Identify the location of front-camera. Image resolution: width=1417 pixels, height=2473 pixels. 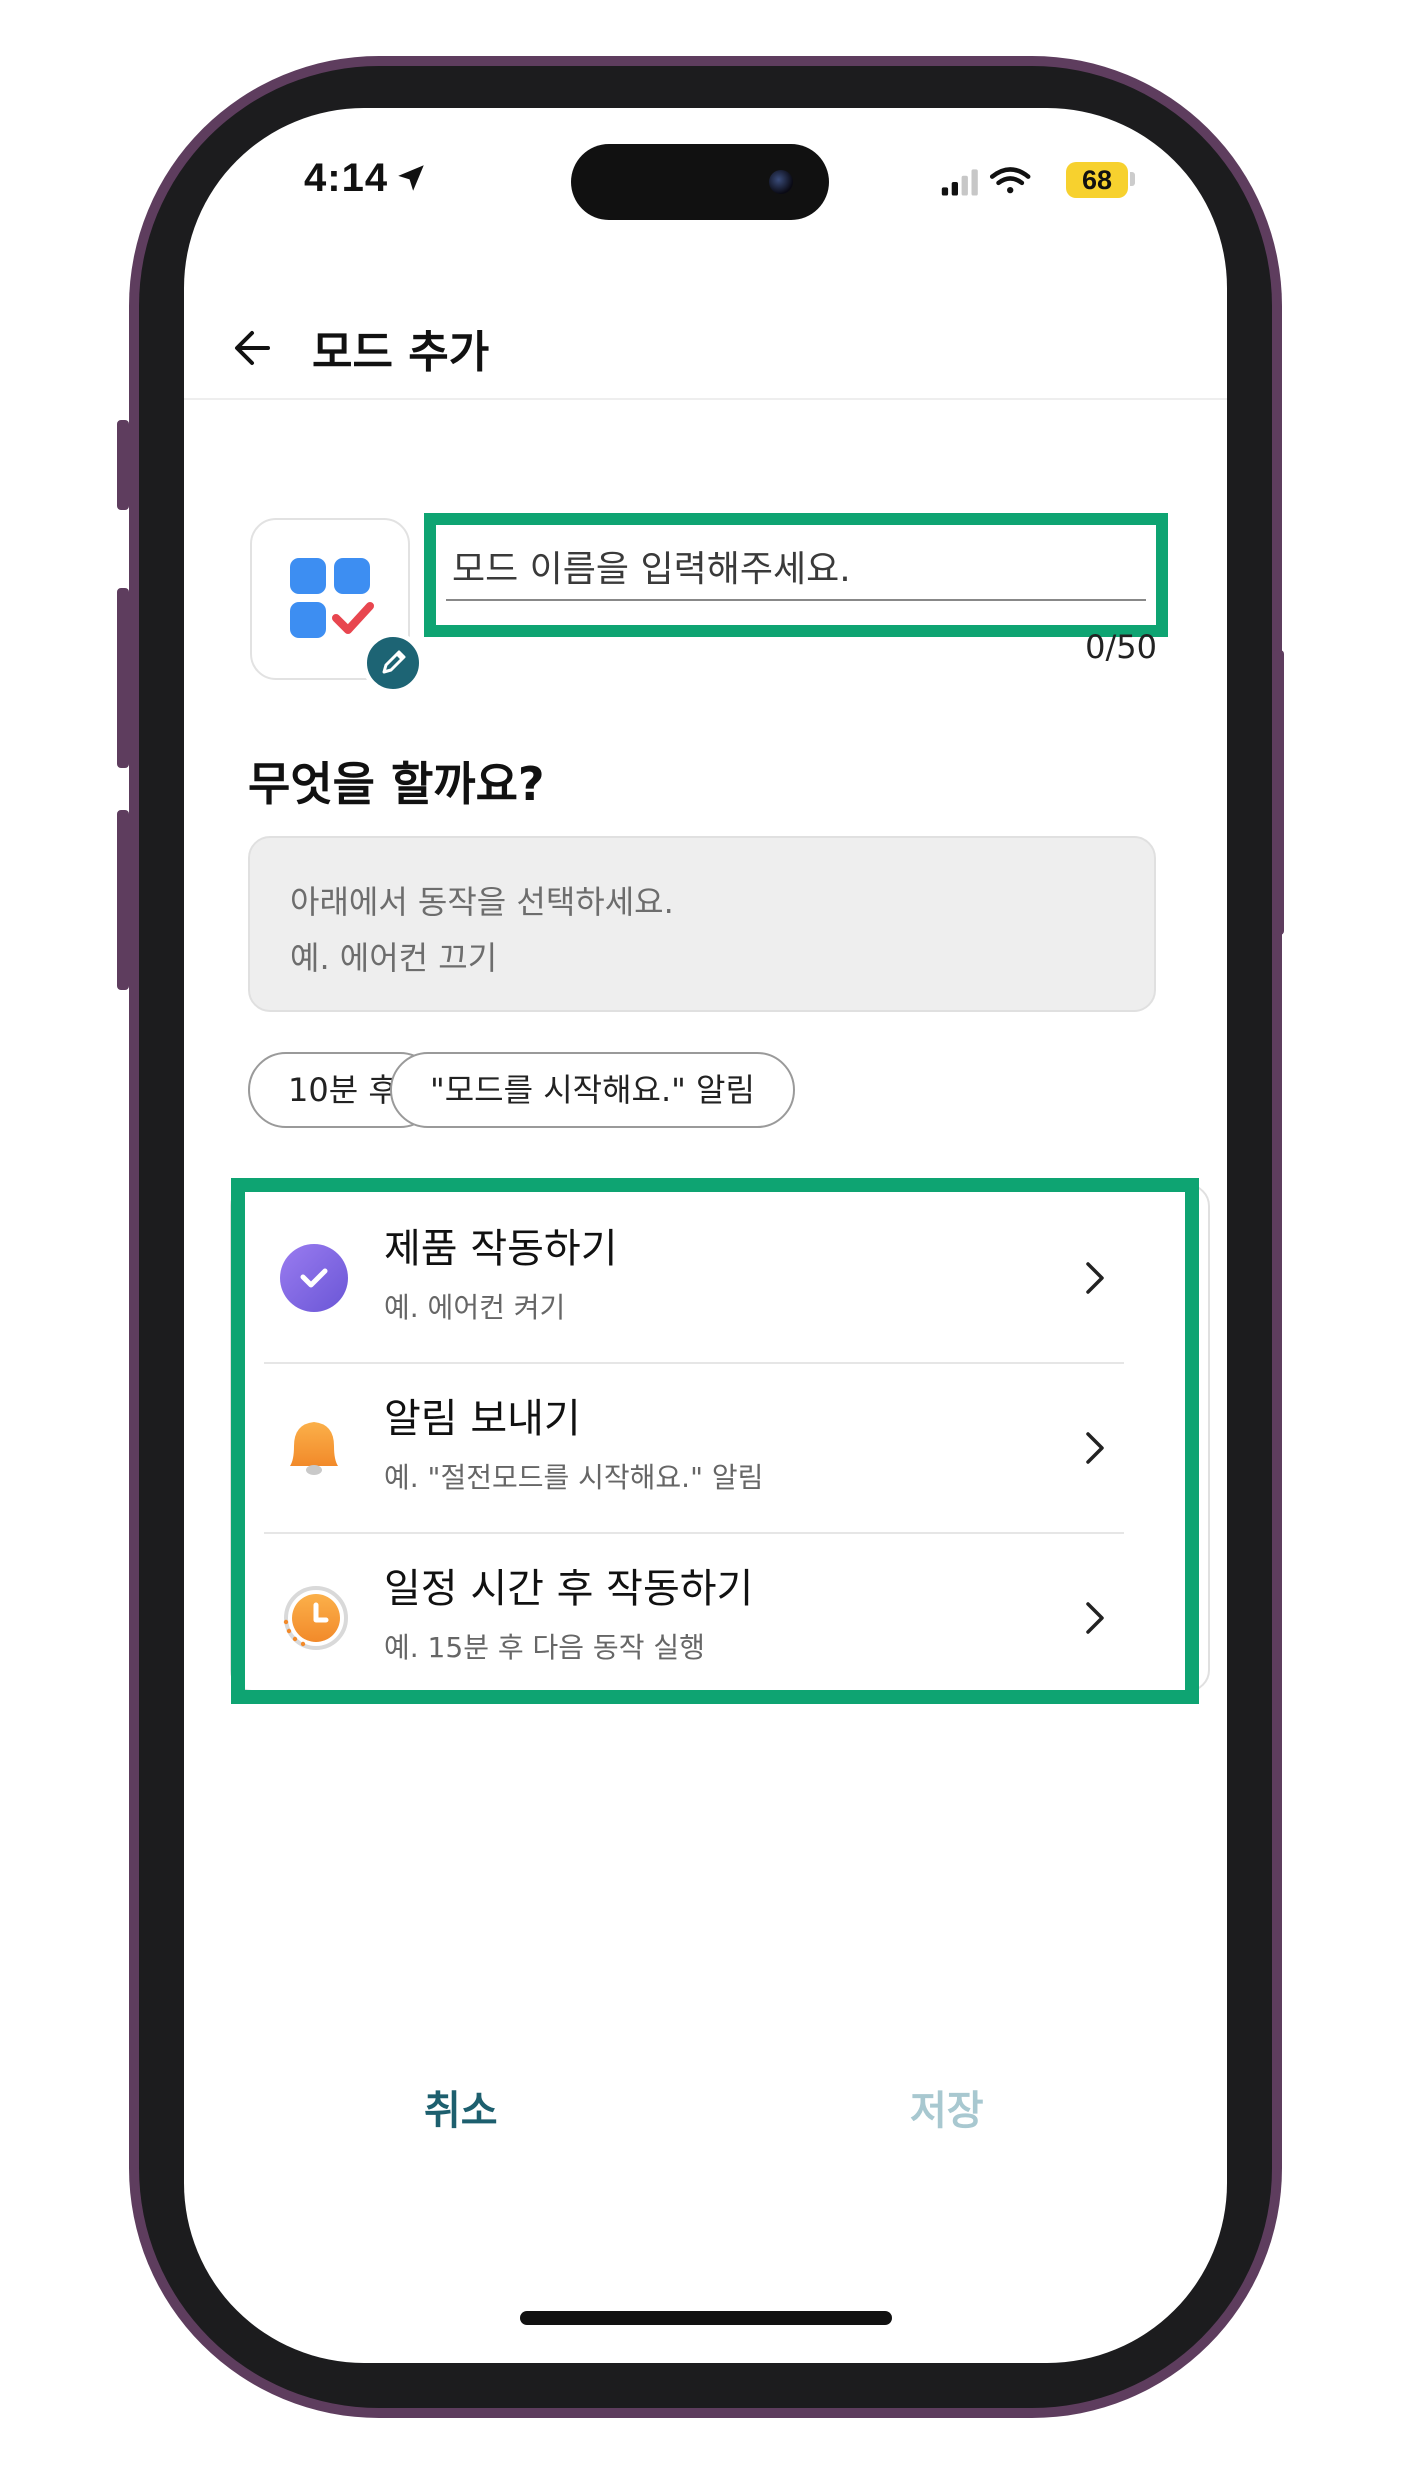
(781, 182).